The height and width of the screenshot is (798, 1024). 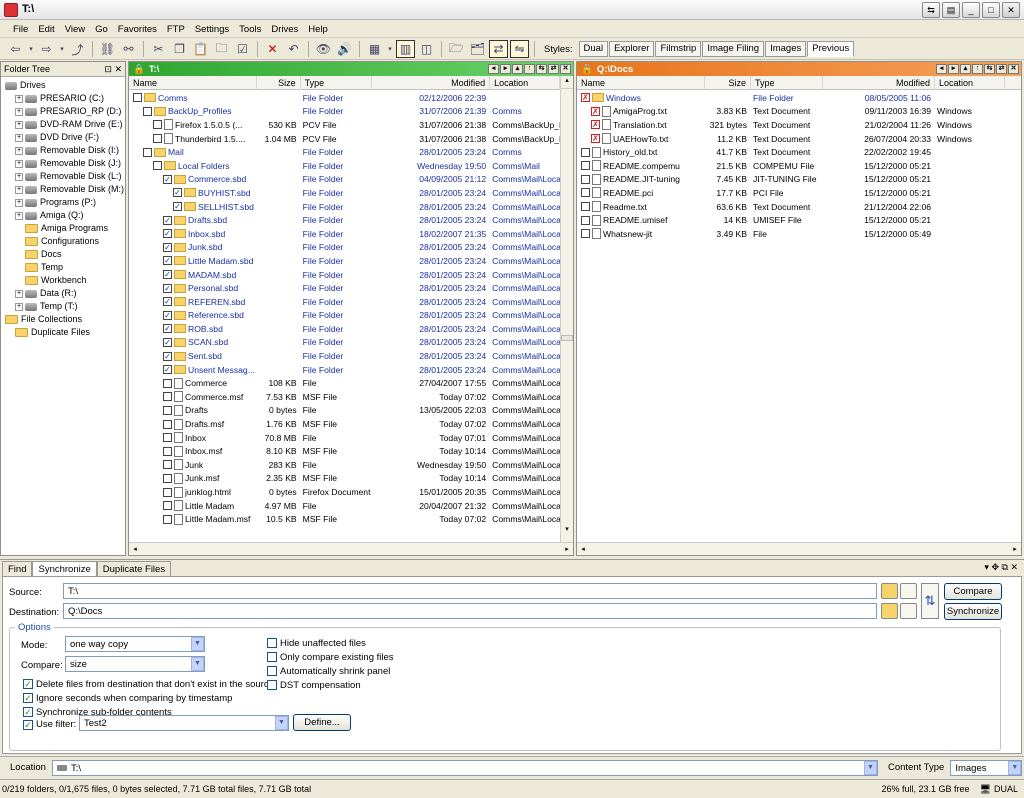 What do you see at coordinates (31, 49) in the screenshot?
I see `back-dropdown-icon: ▾` at bounding box center [31, 49].